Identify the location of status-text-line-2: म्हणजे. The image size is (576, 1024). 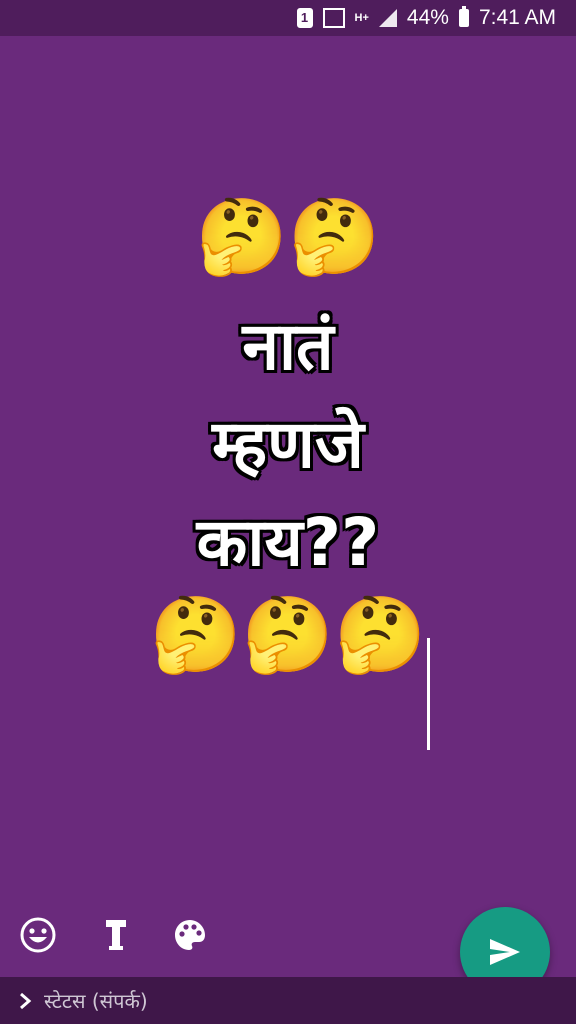
(288, 444).